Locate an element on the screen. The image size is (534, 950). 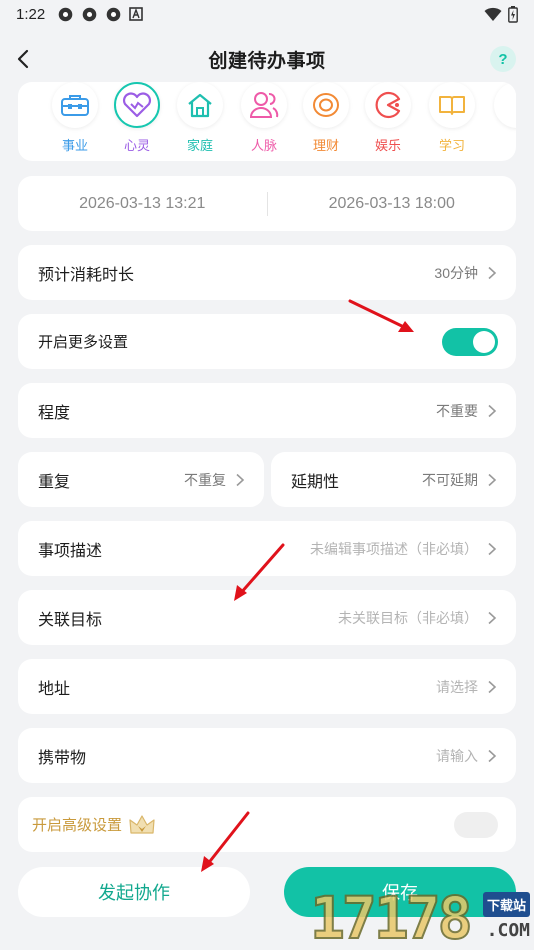
end-datetime: 2026-03-13 18:00 is located at coordinates (392, 204).